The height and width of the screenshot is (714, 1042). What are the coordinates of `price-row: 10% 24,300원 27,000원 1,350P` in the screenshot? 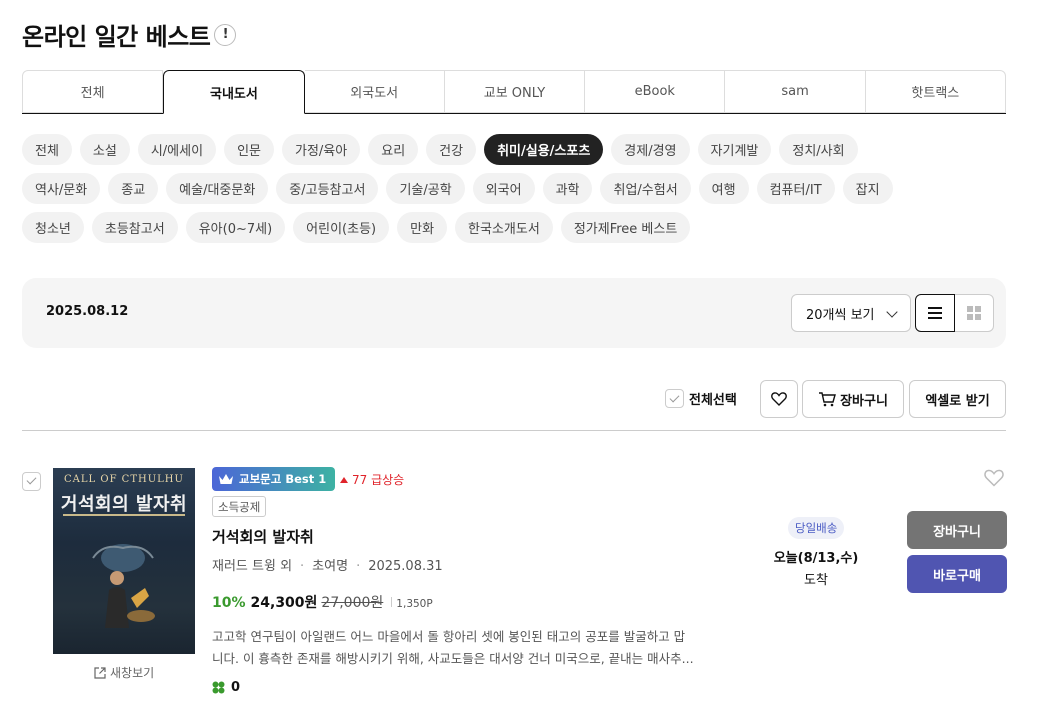 It's located at (322, 602).